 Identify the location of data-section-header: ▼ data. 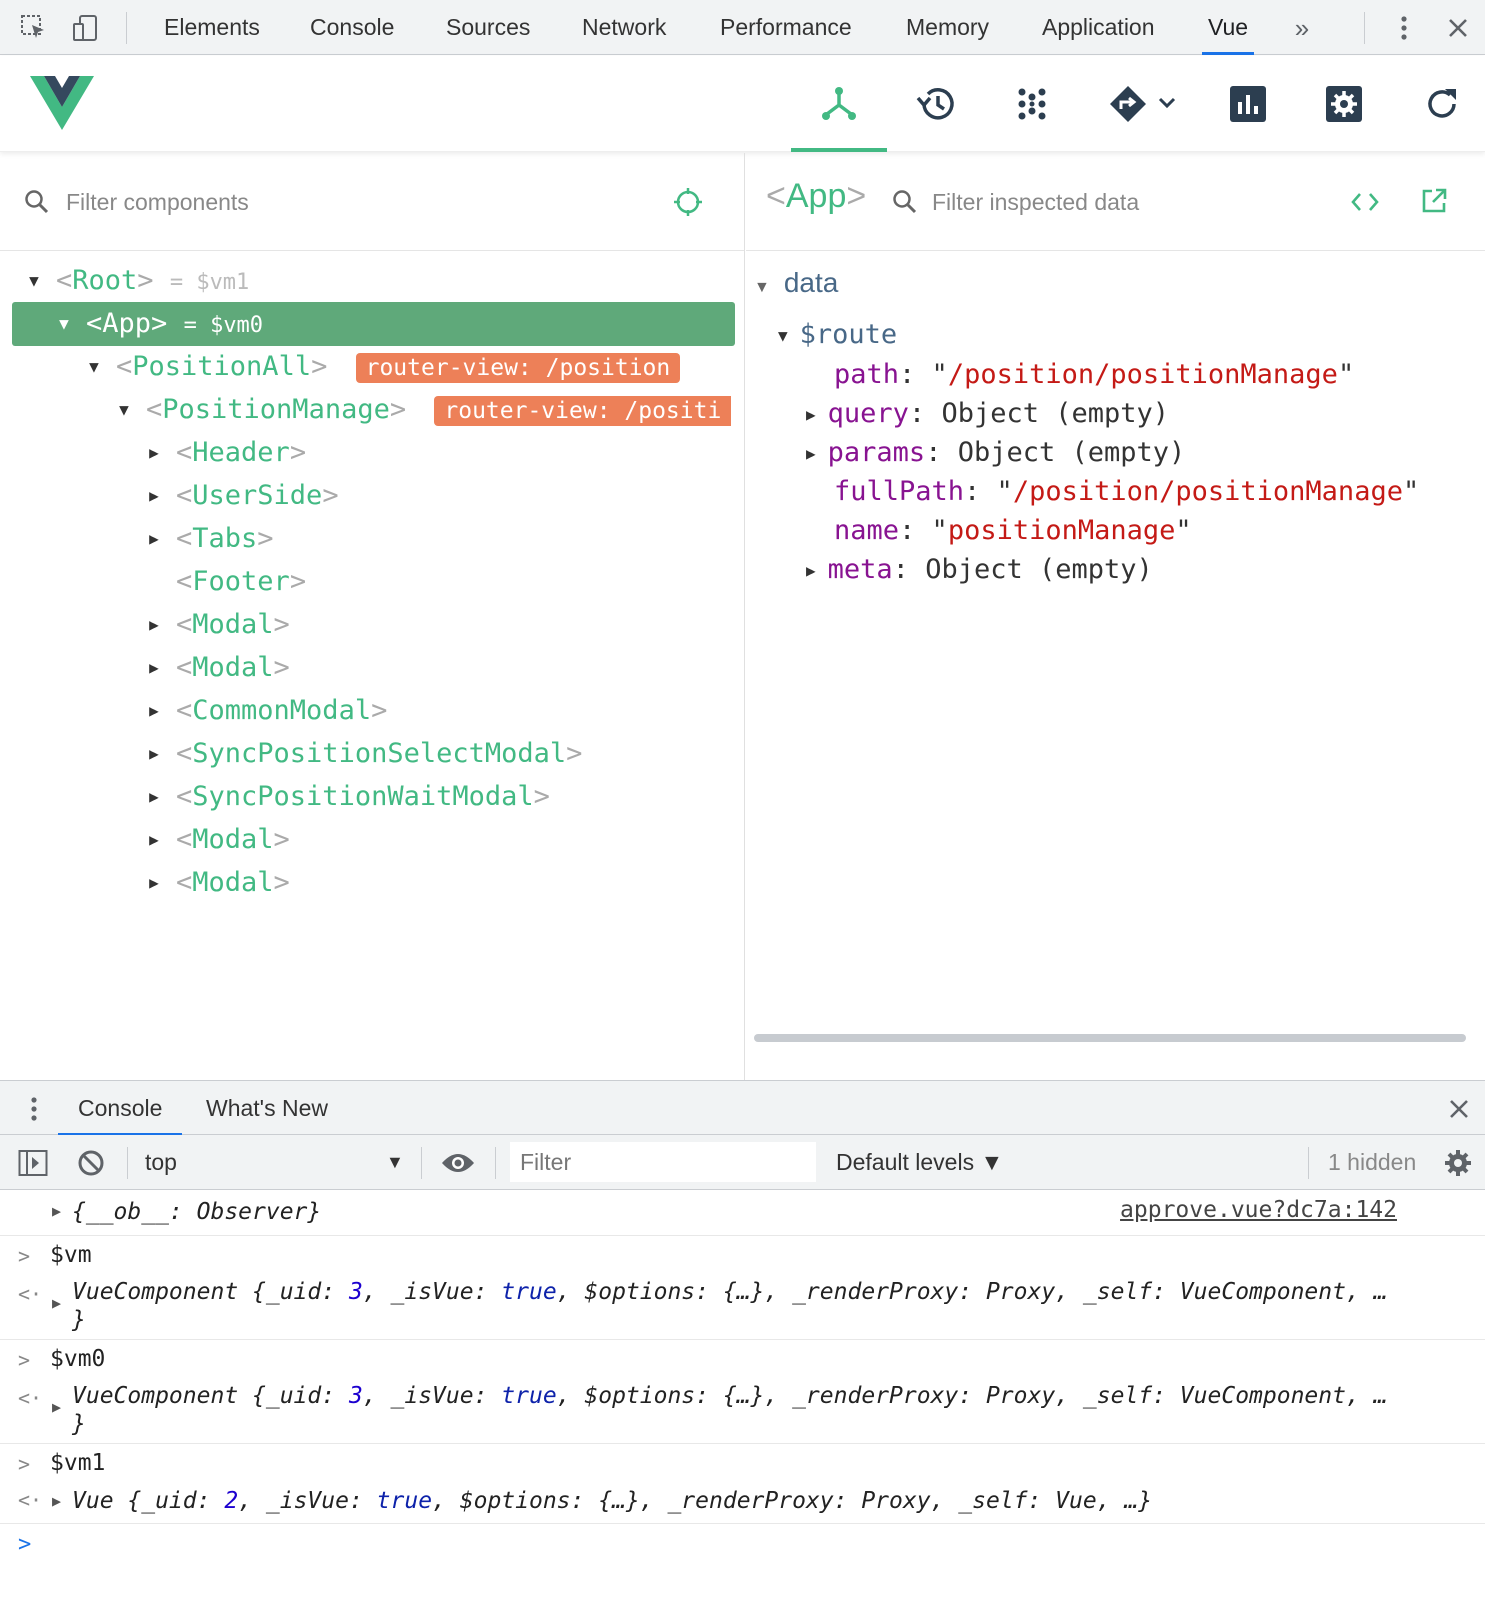
(796, 283).